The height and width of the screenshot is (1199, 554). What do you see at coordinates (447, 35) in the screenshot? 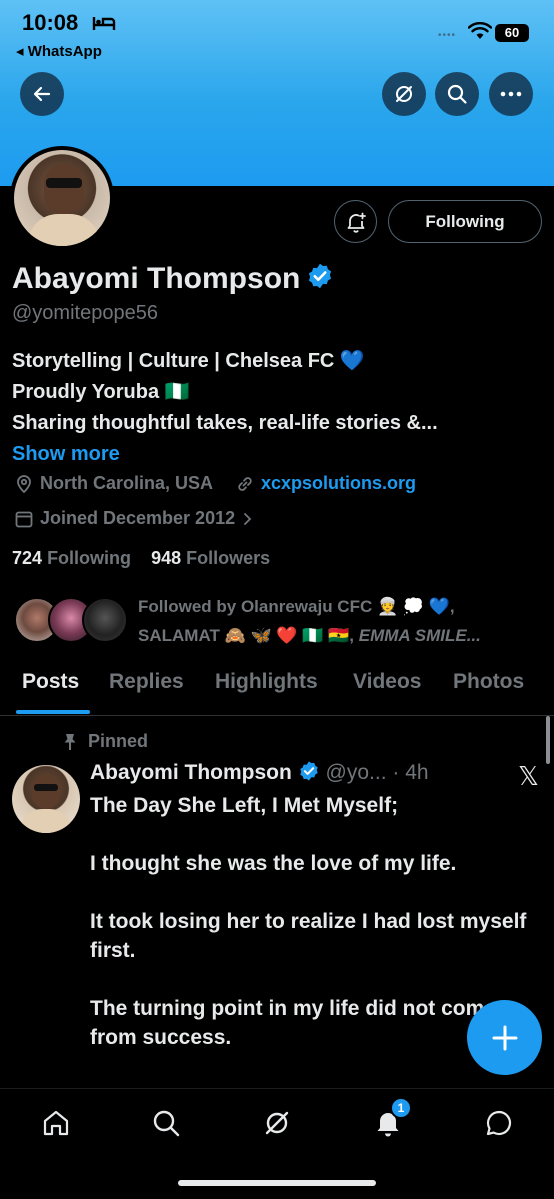
I see `cellular-signal-icon: ••••` at bounding box center [447, 35].